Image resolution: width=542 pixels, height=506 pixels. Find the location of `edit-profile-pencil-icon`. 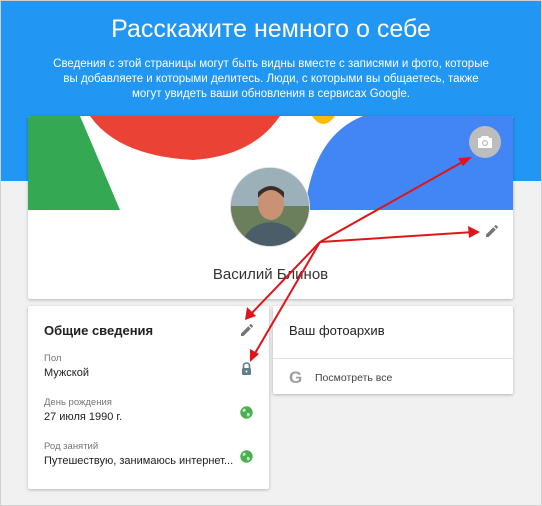

edit-profile-pencil-icon is located at coordinates (492, 231).